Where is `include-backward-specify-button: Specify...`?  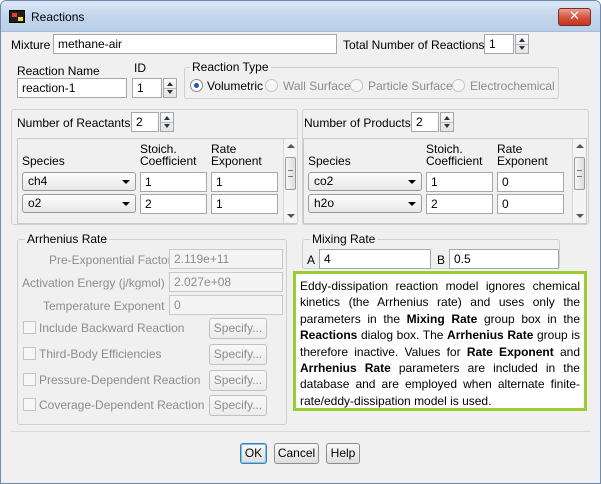
include-backward-specify-button: Specify... is located at coordinates (238, 328).